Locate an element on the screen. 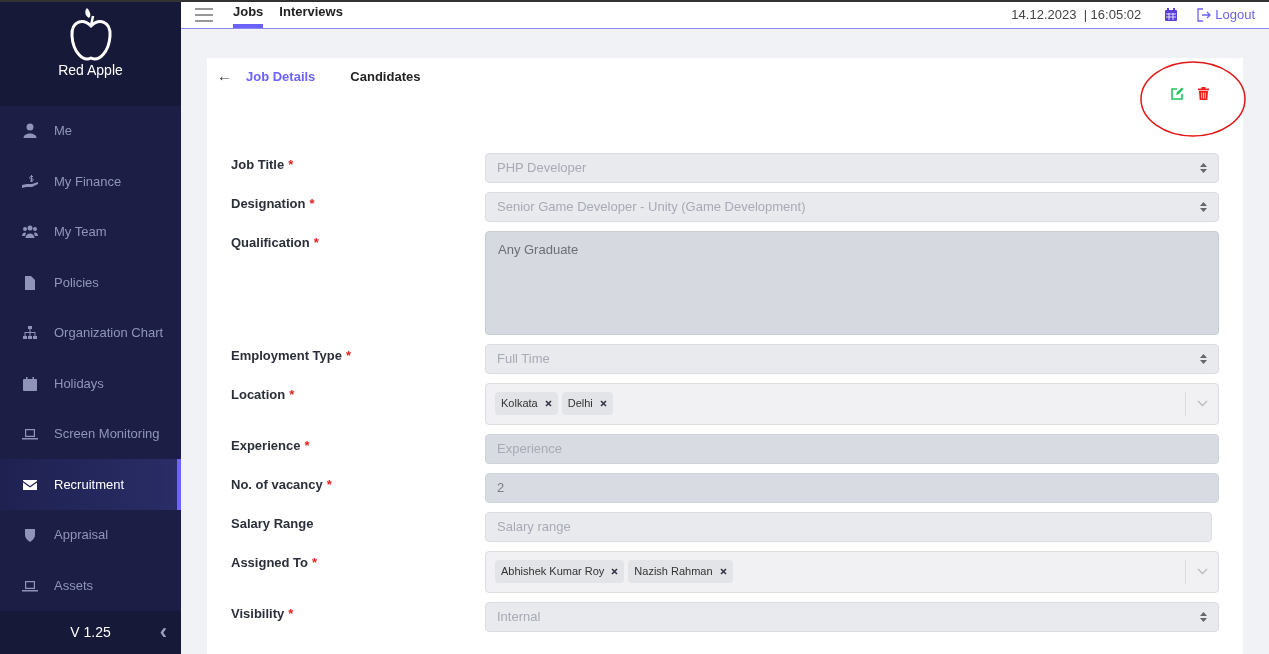 This screenshot has width=1269, height=654. shield-icon is located at coordinates (30, 535).